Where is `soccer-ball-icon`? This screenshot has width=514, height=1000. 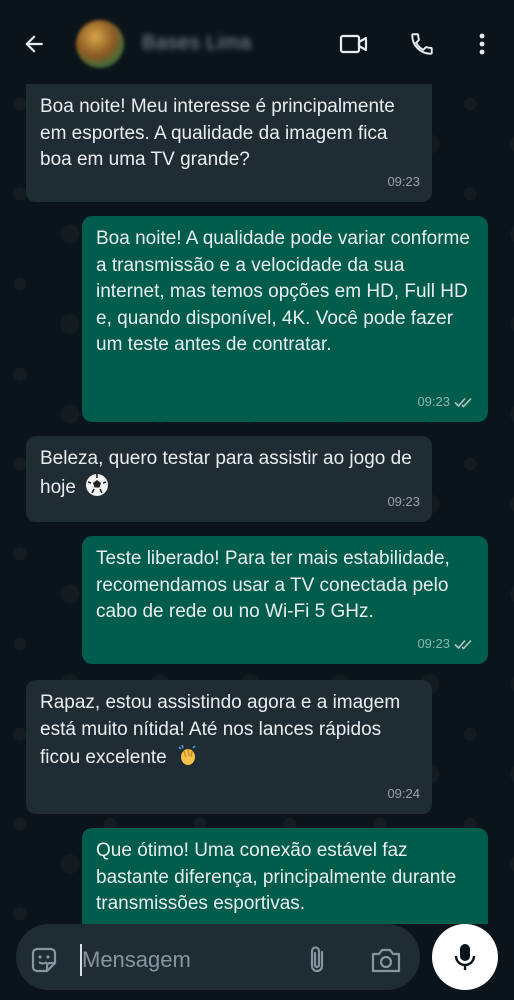 soccer-ball-icon is located at coordinates (97, 484).